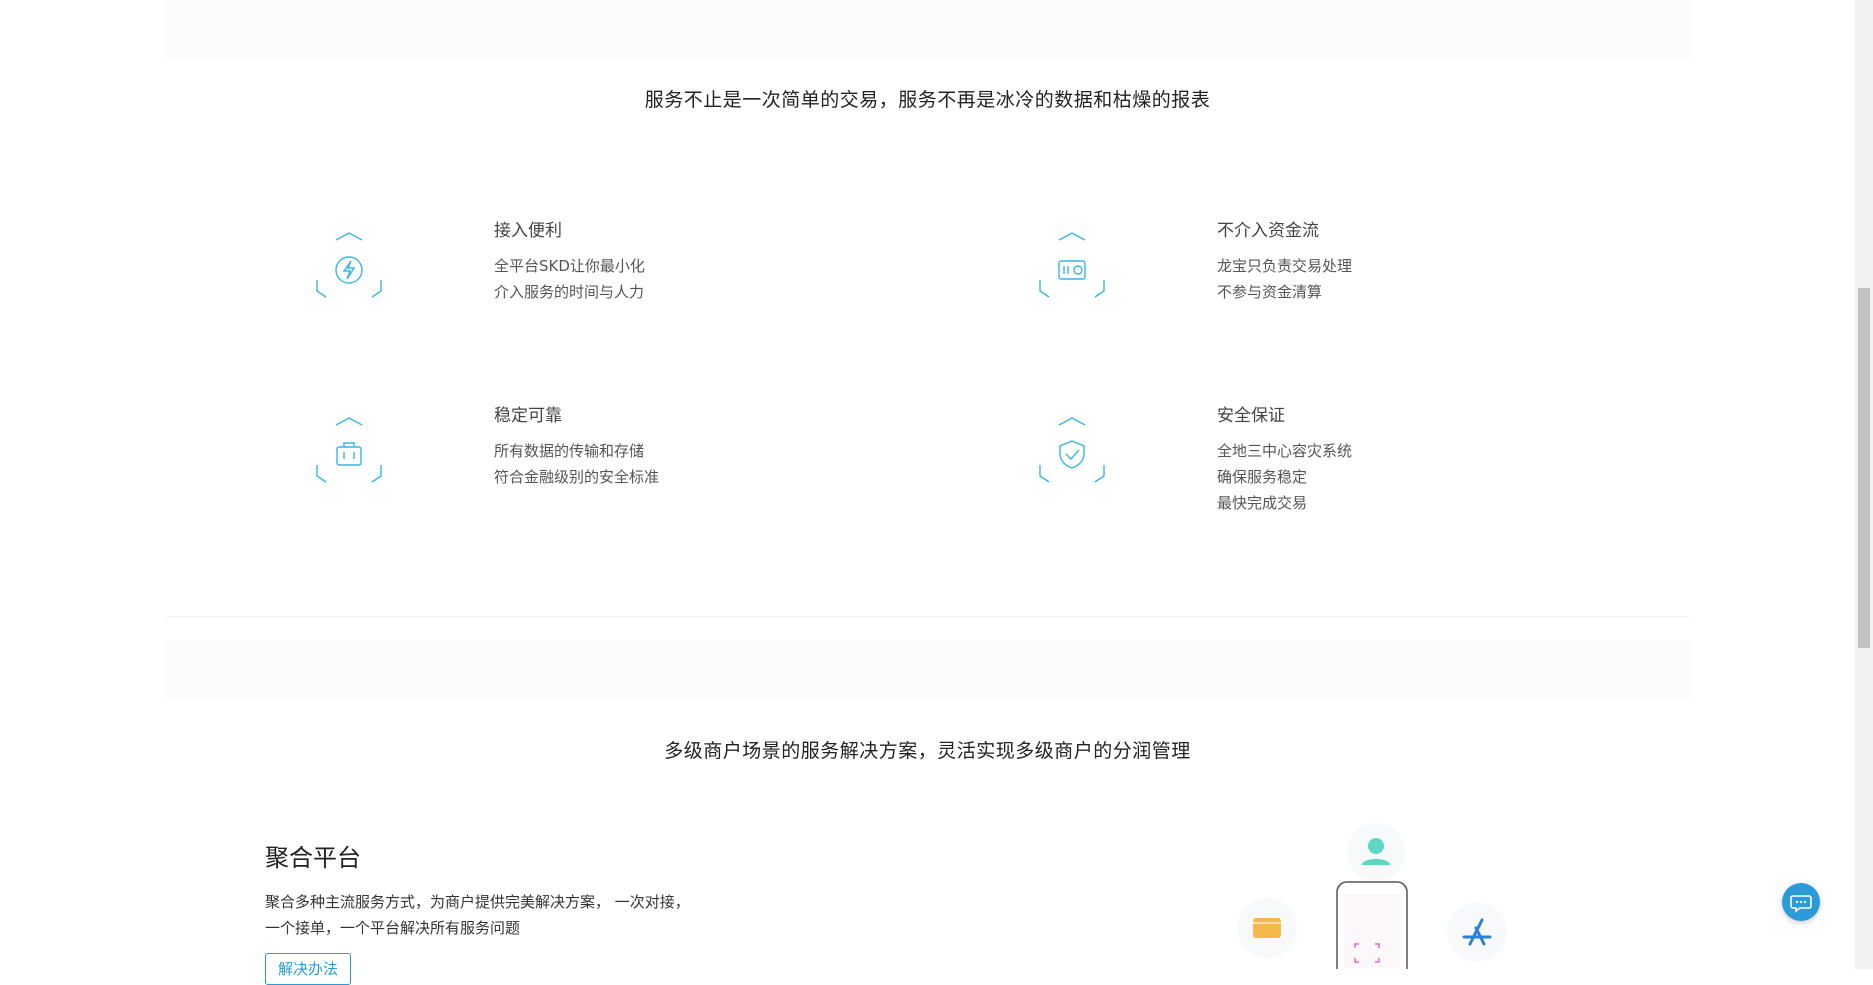  What do you see at coordinates (569, 451) in the screenshot?
I see `feature-desc-line: 所有数据的传输和存储` at bounding box center [569, 451].